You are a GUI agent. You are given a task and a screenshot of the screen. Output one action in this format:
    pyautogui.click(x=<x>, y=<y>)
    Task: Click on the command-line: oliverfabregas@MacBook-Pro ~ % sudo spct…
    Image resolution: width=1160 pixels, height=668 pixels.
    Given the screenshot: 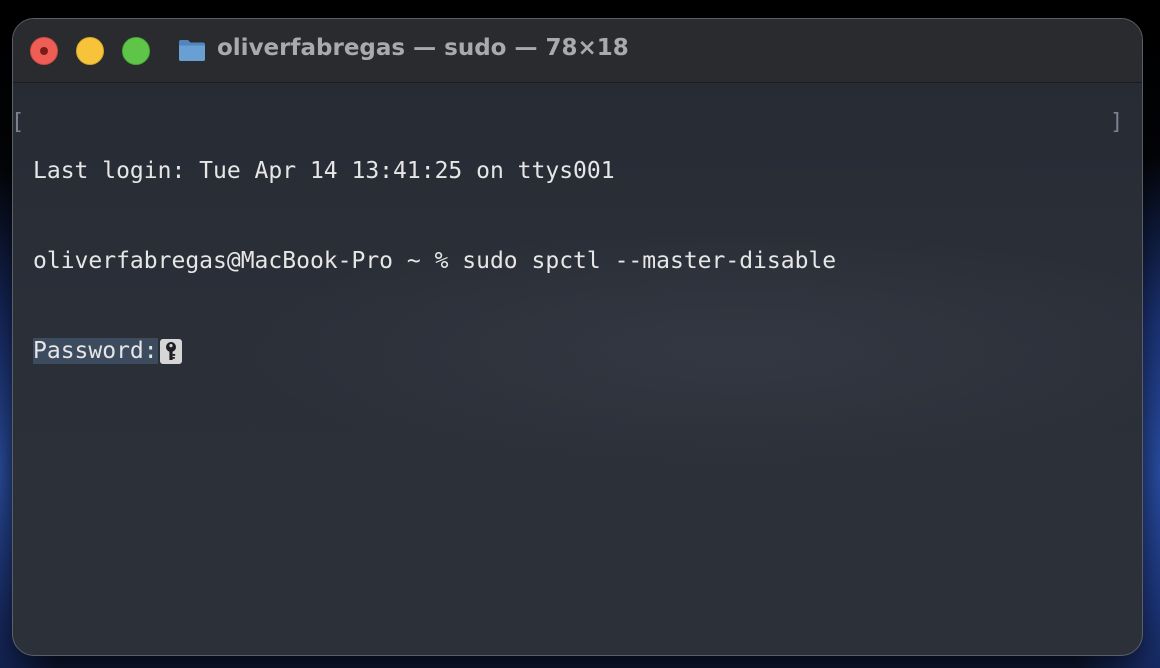 What is the action you would take?
    pyautogui.click(x=435, y=261)
    